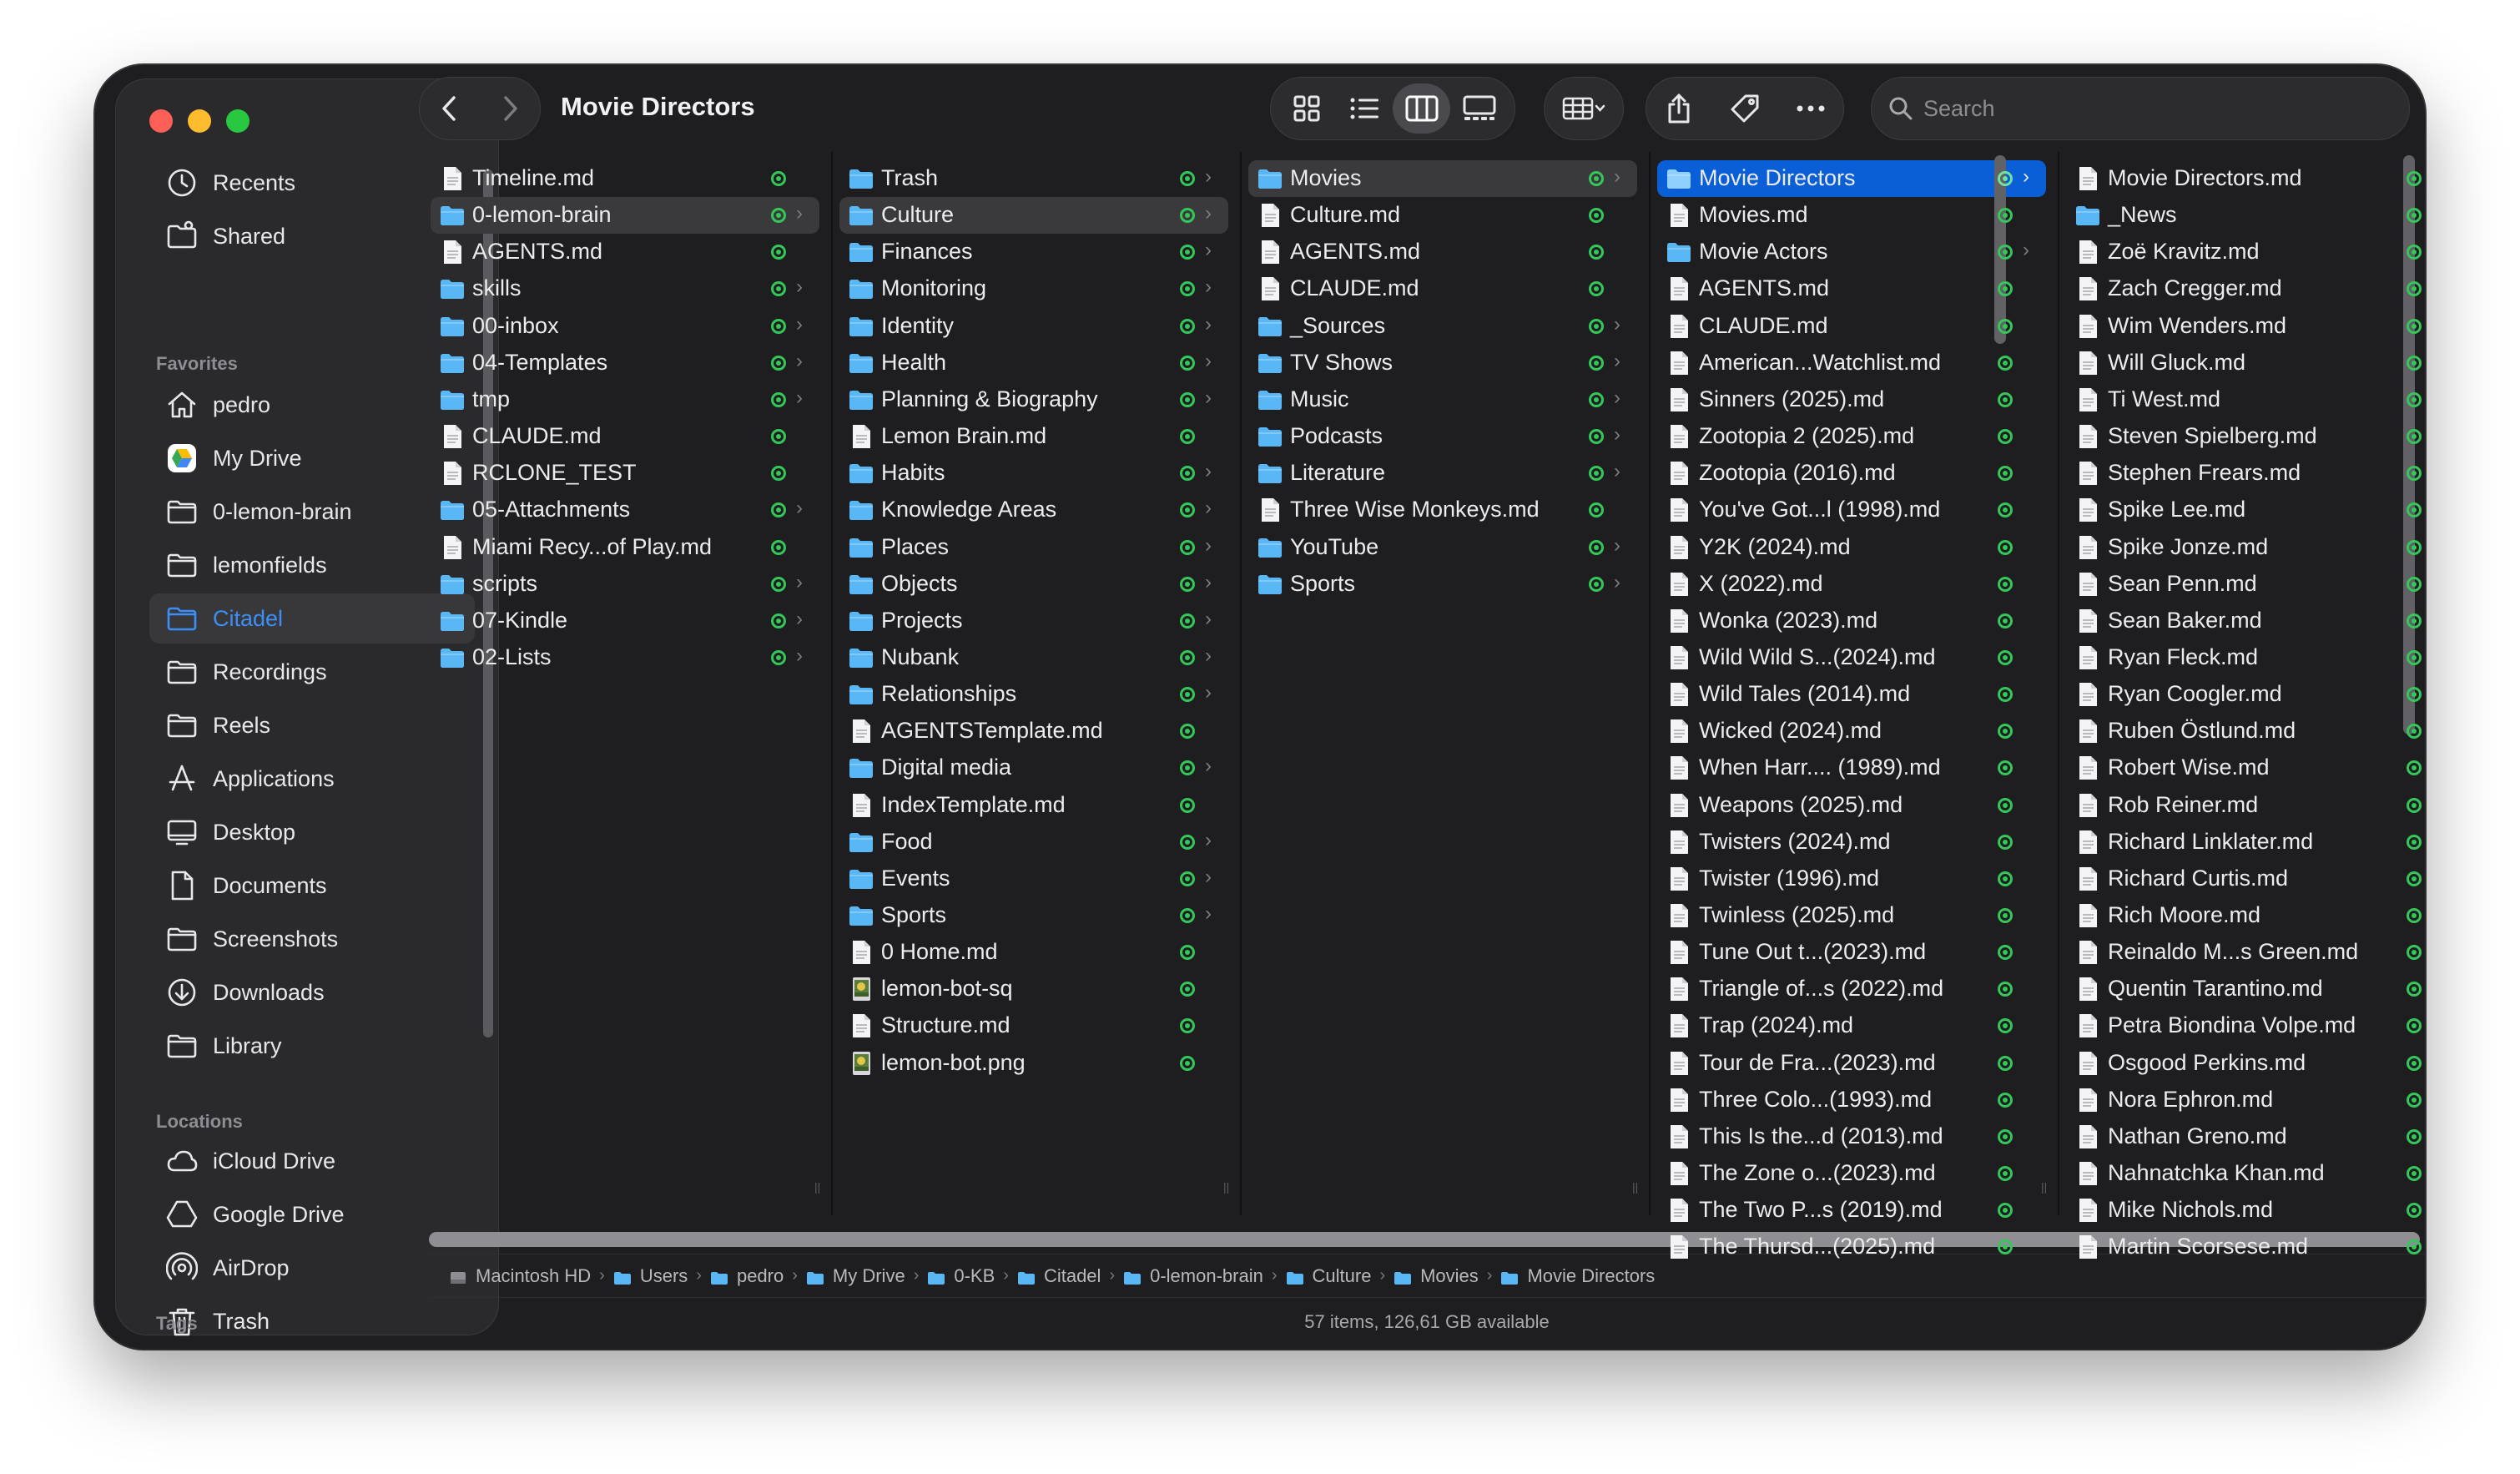 The width and height of the screenshot is (2520, 1474). Describe the element at coordinates (1854, 1136) in the screenshot. I see `file-row: This Is the...d (2013).md` at that location.